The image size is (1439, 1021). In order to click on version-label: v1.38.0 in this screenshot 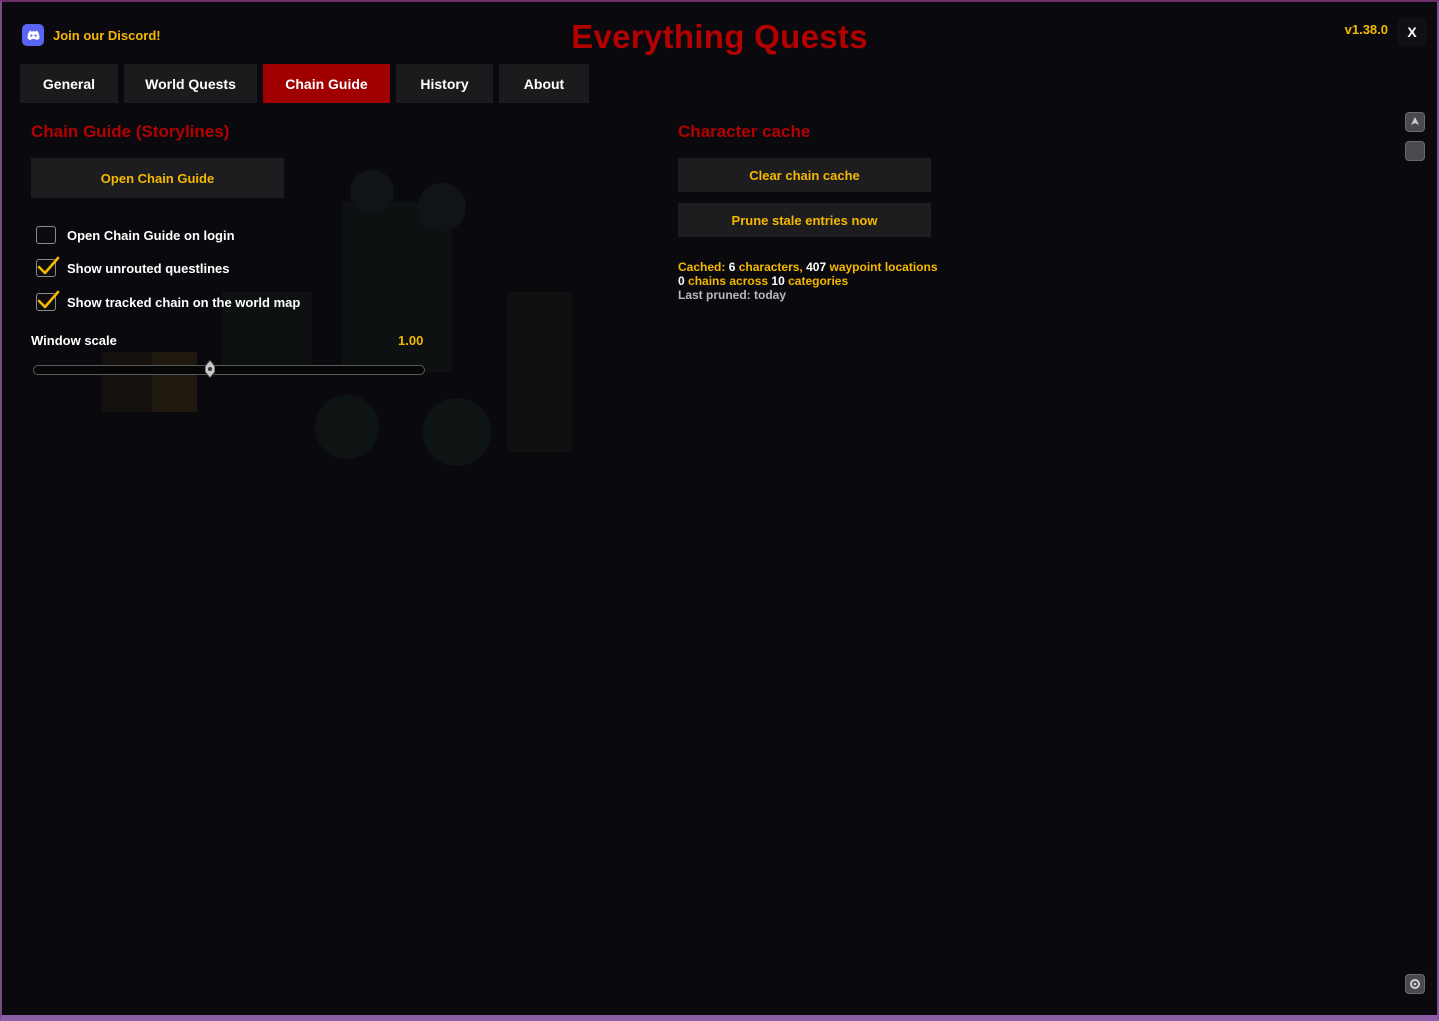, I will do `click(1366, 29)`.